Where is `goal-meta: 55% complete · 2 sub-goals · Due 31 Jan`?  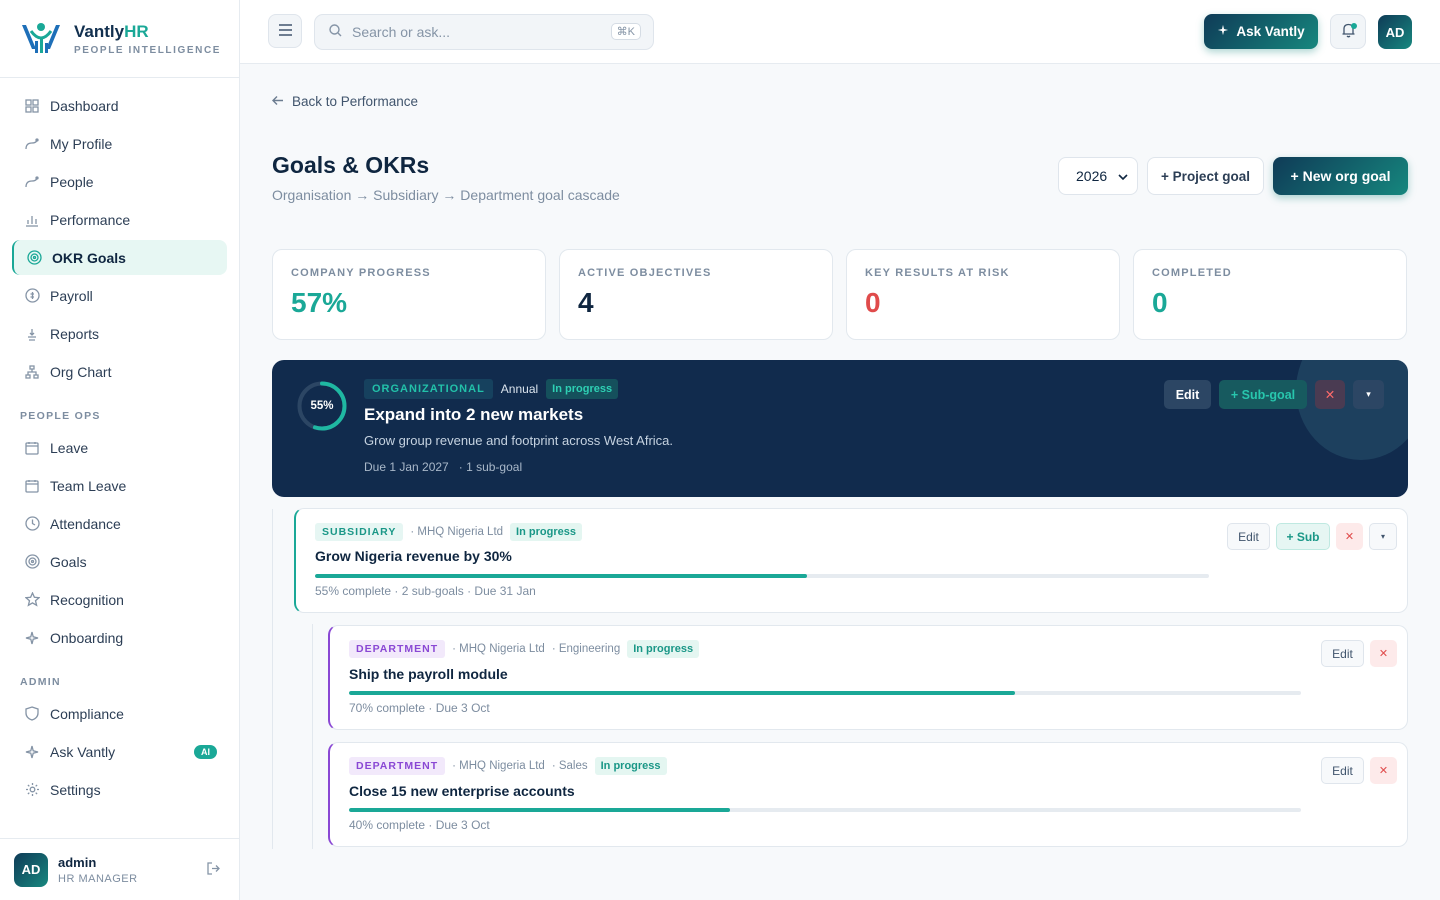 goal-meta: 55% complete · 2 sub-goals · Due 31 Jan is located at coordinates (425, 591).